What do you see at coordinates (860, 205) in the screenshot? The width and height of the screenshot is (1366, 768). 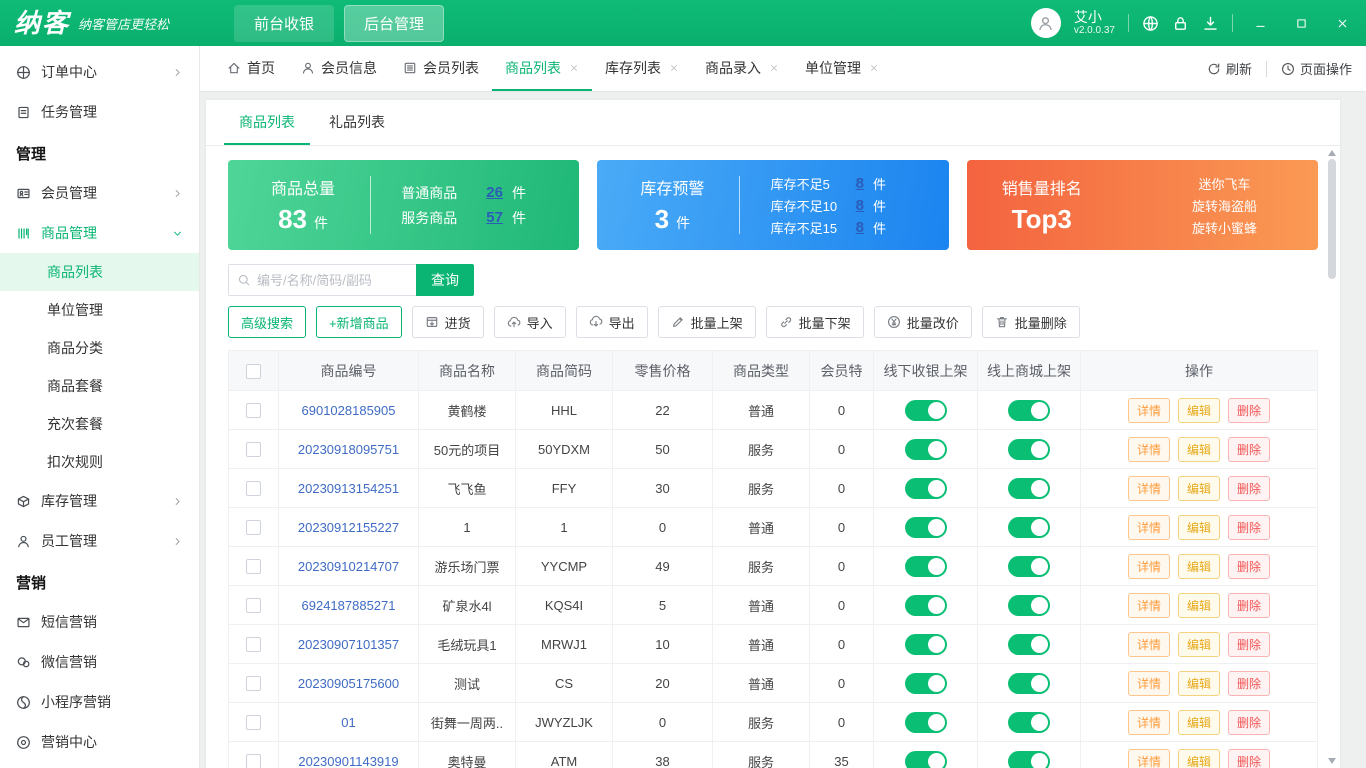 I see `card-detail-value: 8` at bounding box center [860, 205].